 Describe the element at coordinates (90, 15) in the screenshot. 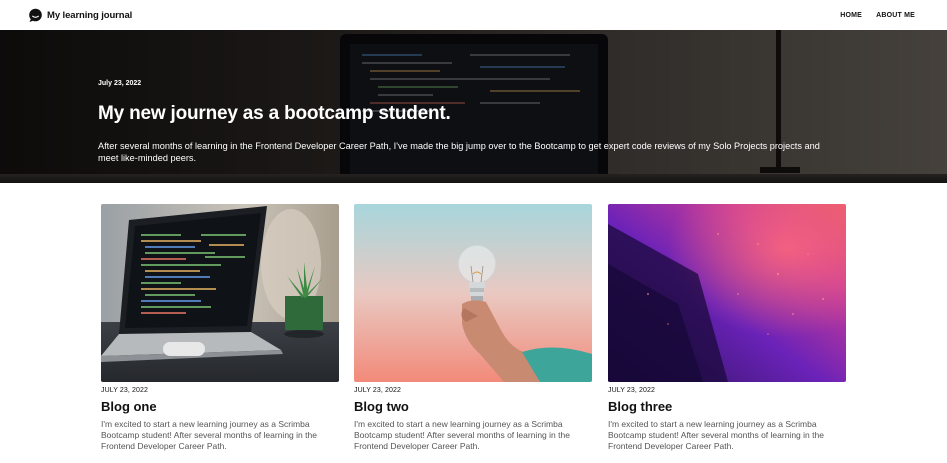

I see `brand-name: My learning journal` at that location.